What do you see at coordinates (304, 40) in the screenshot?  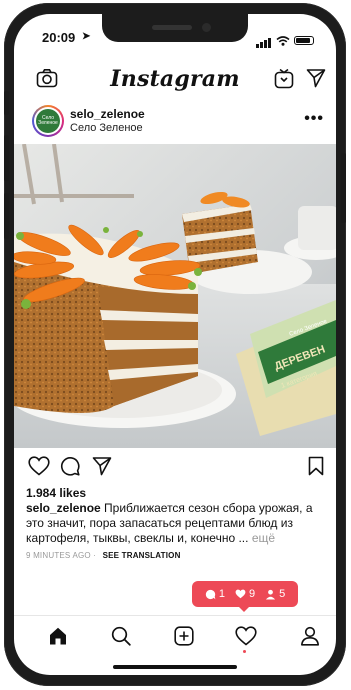 I see `battery-icon` at bounding box center [304, 40].